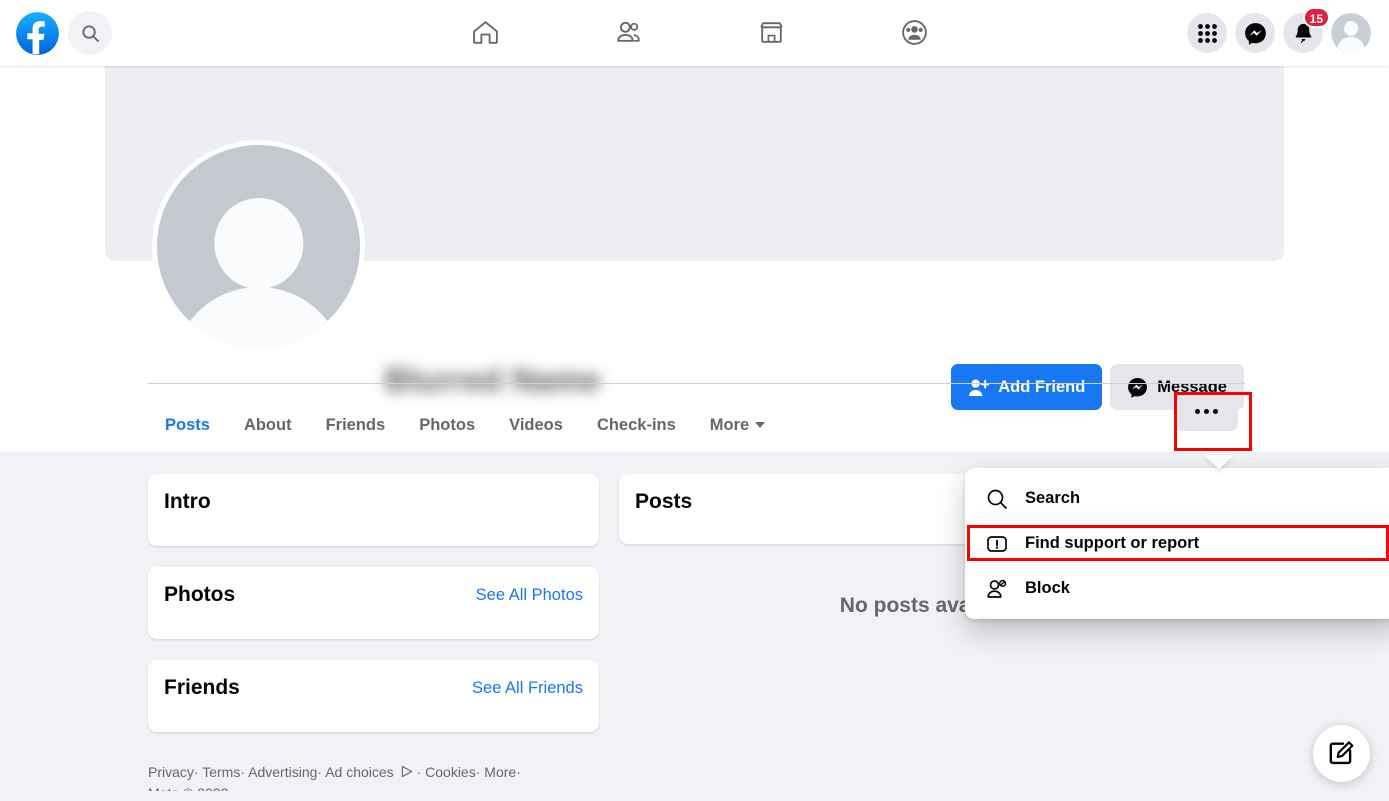 Image resolution: width=1389 pixels, height=801 pixels. What do you see at coordinates (282, 772) in the screenshot?
I see `footer-link-advertising: Advertising` at bounding box center [282, 772].